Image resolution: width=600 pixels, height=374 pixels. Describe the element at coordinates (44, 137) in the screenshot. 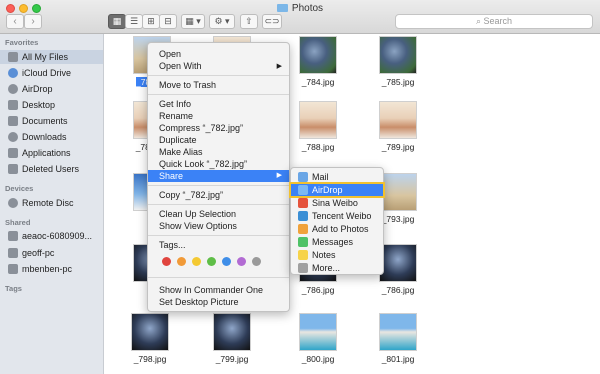

I see `sidebar-item-label: Downloads` at that location.